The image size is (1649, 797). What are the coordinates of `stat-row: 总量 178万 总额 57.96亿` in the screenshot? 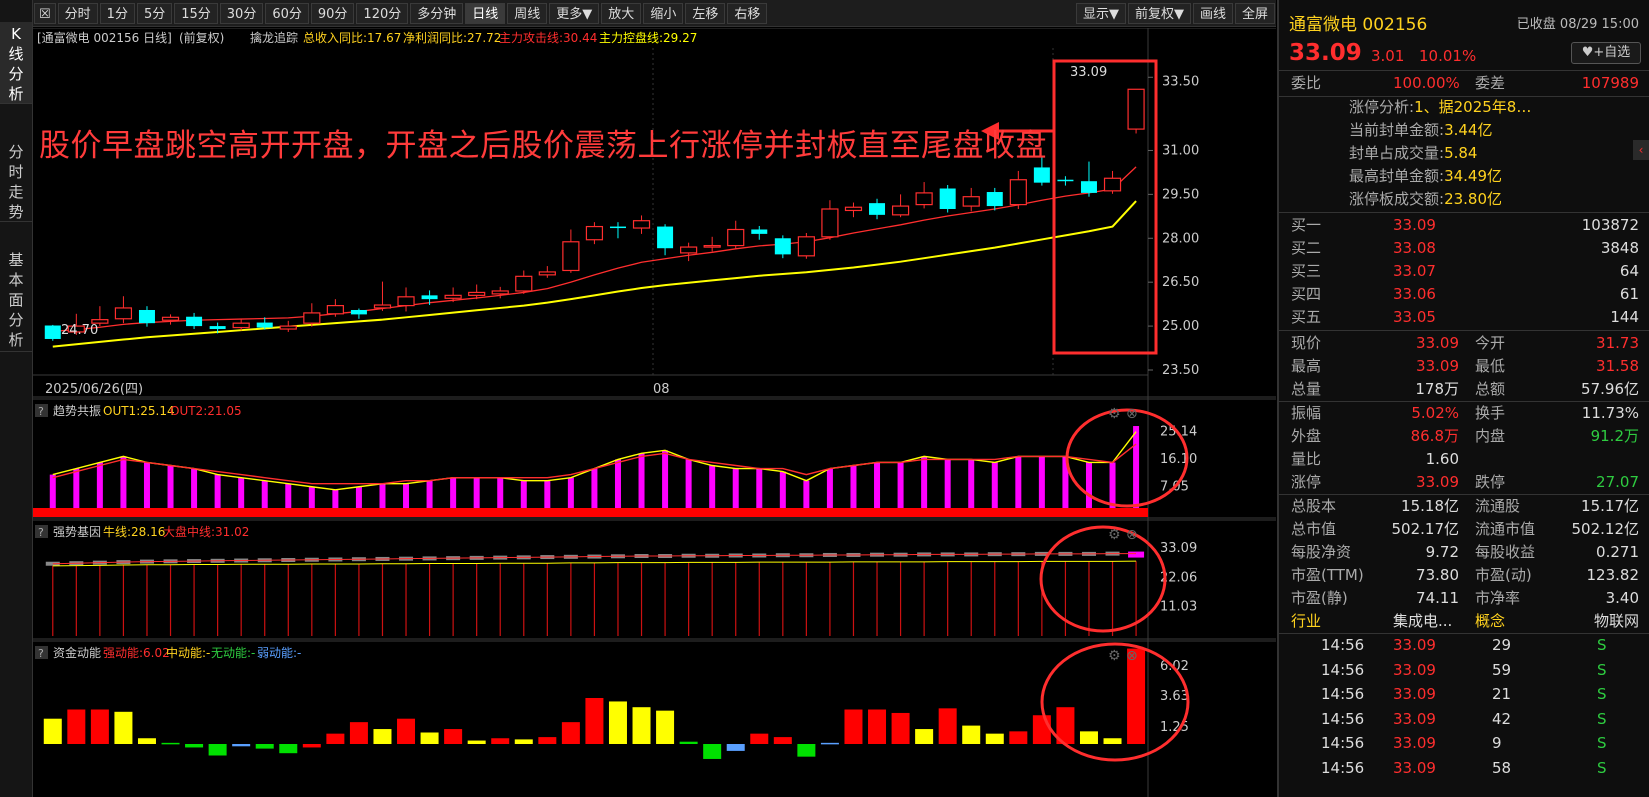 It's located at (1464, 389).